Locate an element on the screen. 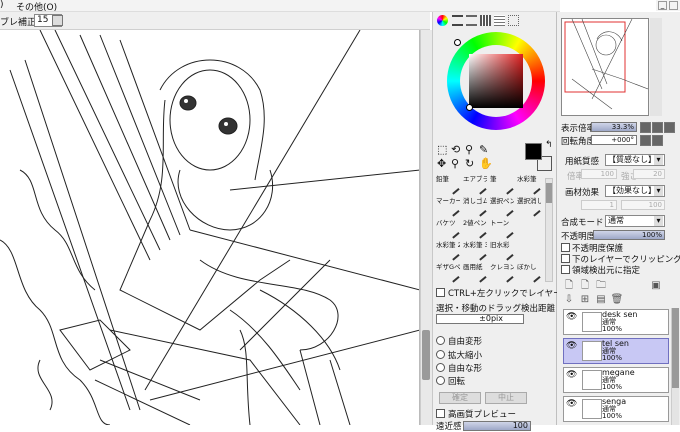  tool-grid-scrollbar is located at coordinates (549, 230).